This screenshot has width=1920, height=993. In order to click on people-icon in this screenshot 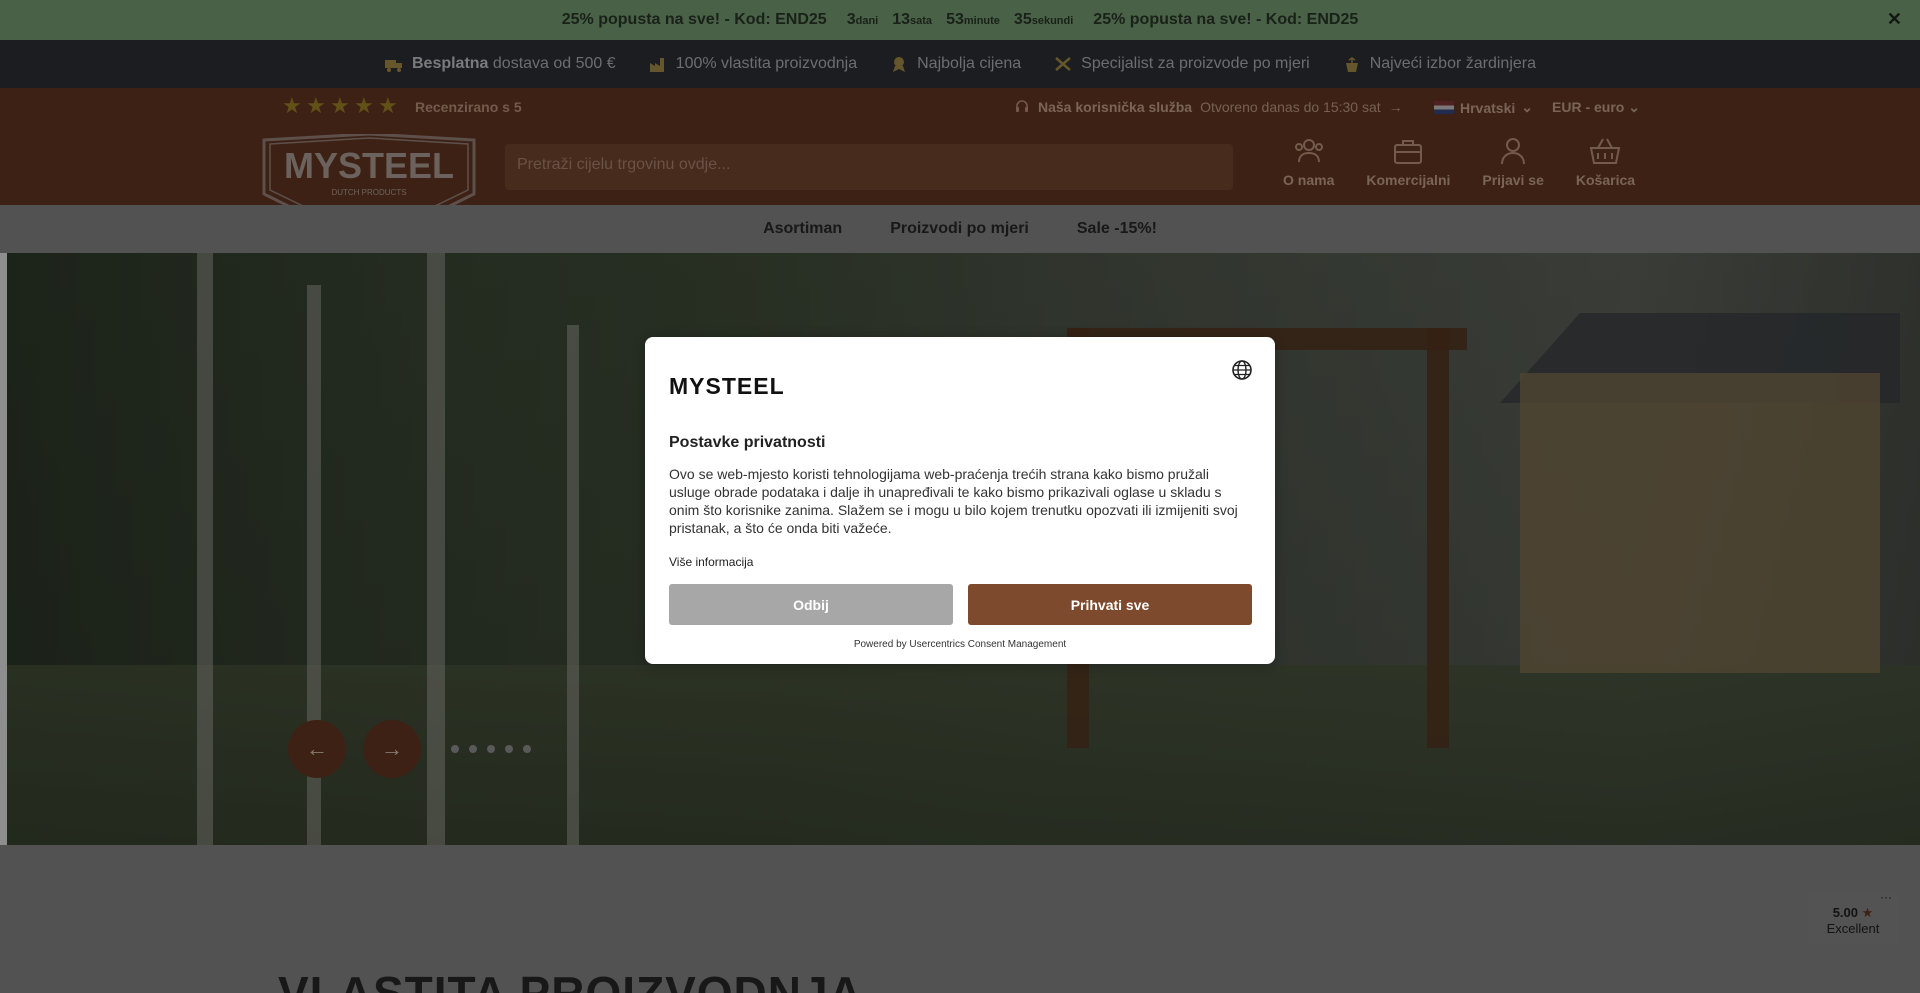, I will do `click(1308, 151)`.